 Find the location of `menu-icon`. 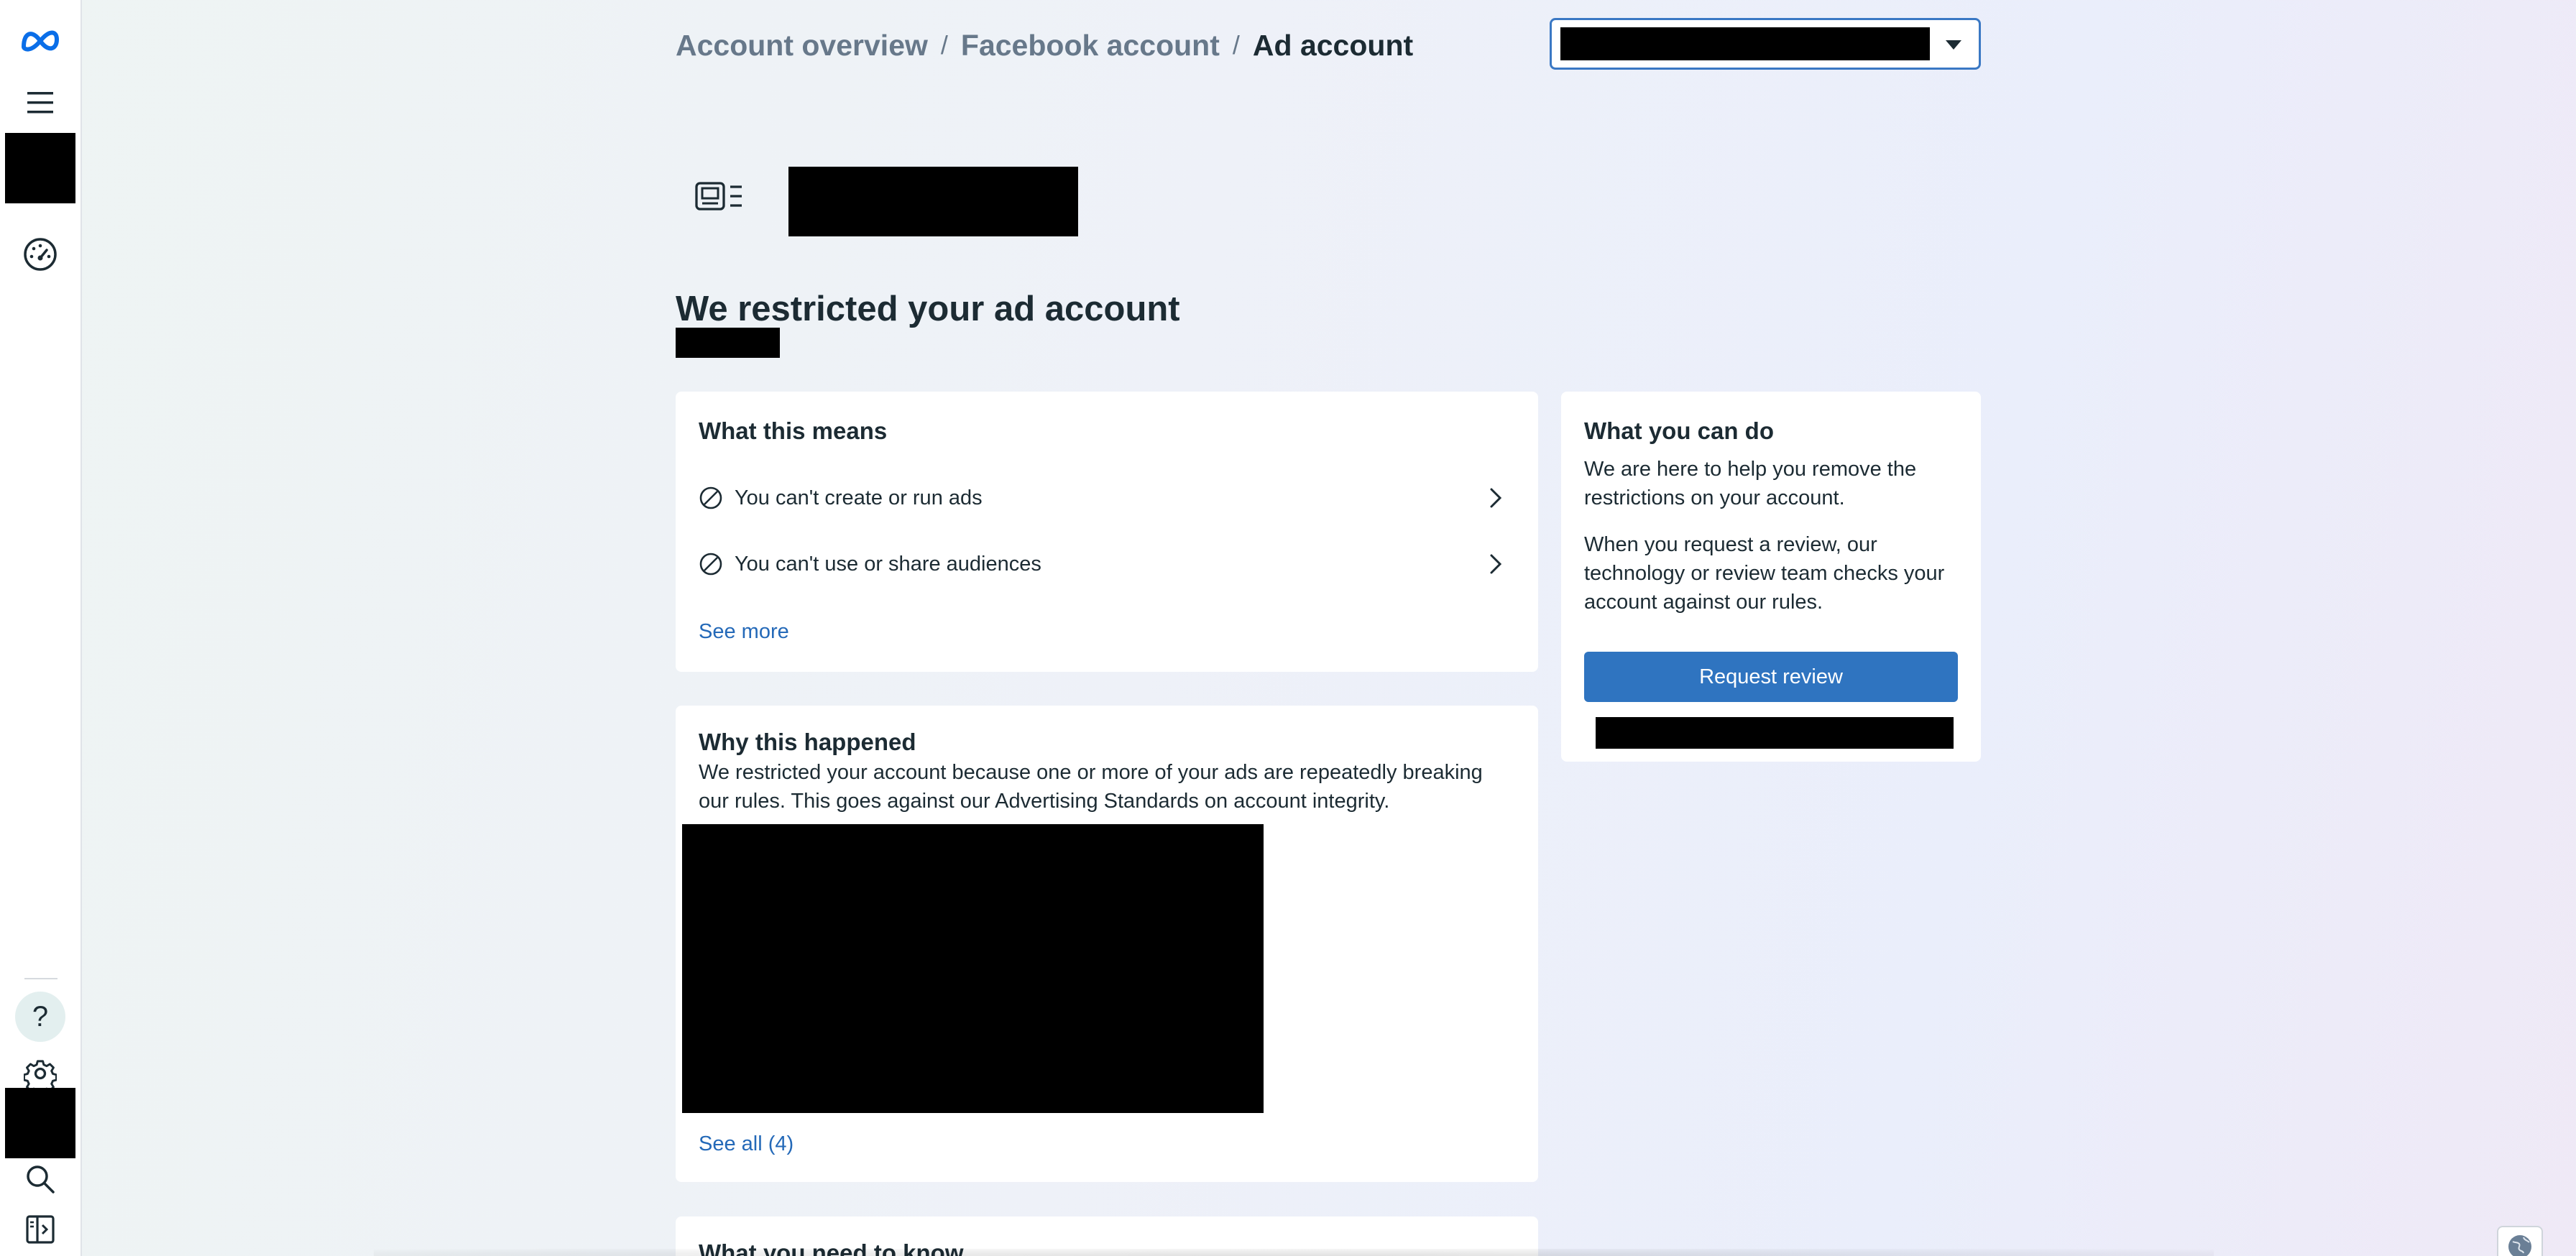

menu-icon is located at coordinates (40, 103).